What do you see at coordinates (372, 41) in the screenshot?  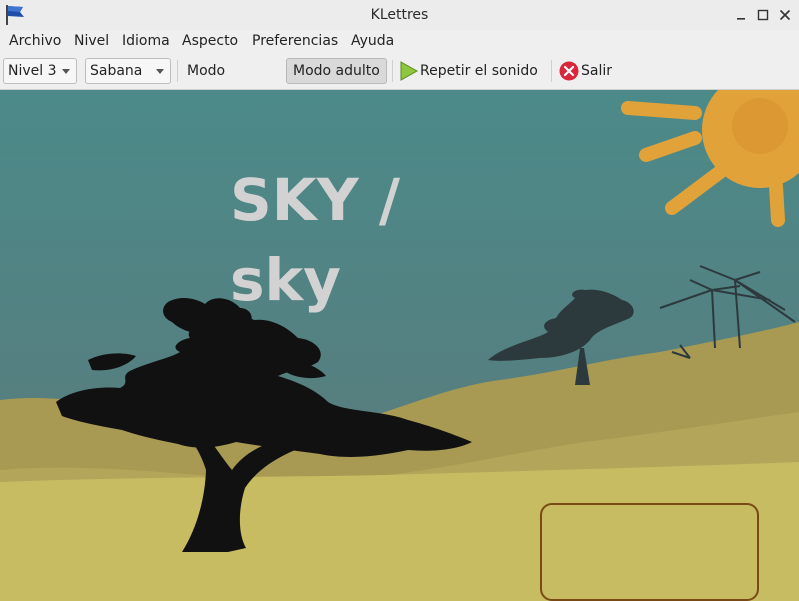 I see `menu-ayuda: Ayuda` at bounding box center [372, 41].